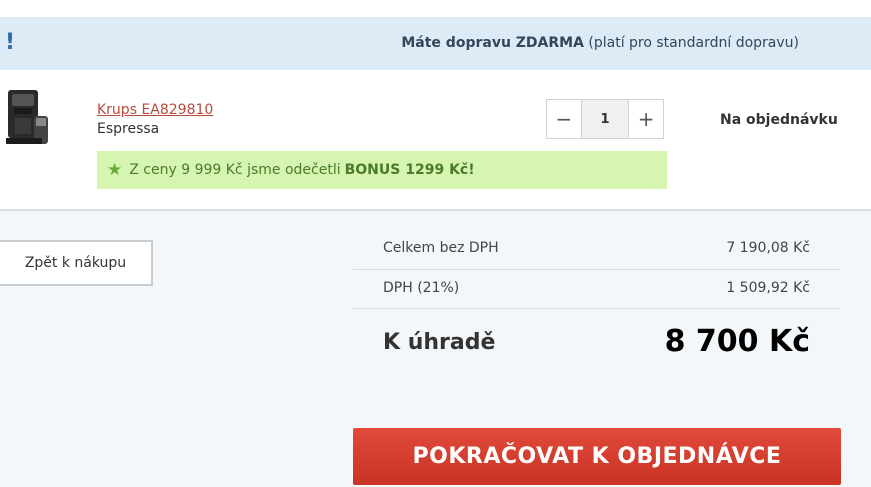 The width and height of the screenshot is (871, 487). Describe the element at coordinates (492, 43) in the screenshot. I see `banner-bold-text: Máte dopravu ZDARMA` at that location.